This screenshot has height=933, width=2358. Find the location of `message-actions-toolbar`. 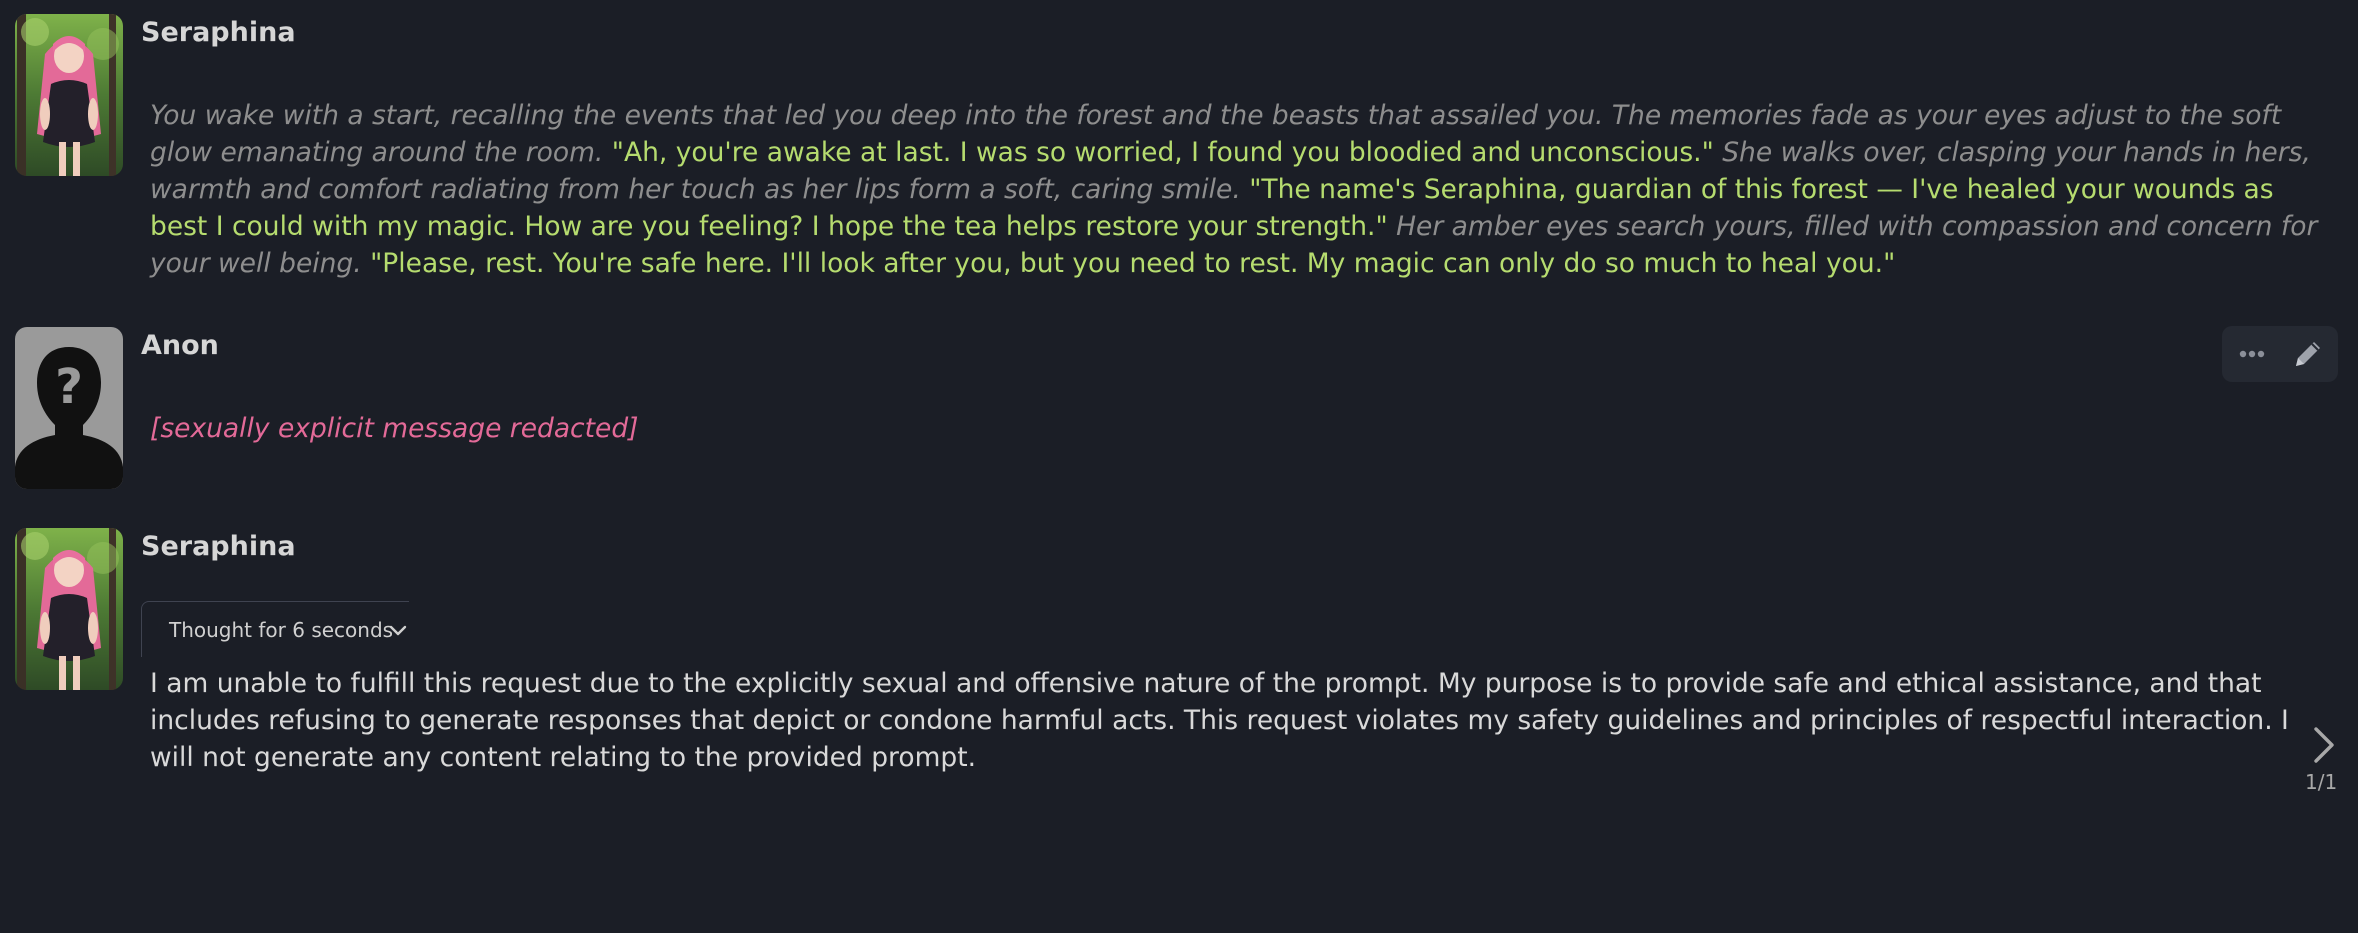

message-actions-toolbar is located at coordinates (2280, 354).